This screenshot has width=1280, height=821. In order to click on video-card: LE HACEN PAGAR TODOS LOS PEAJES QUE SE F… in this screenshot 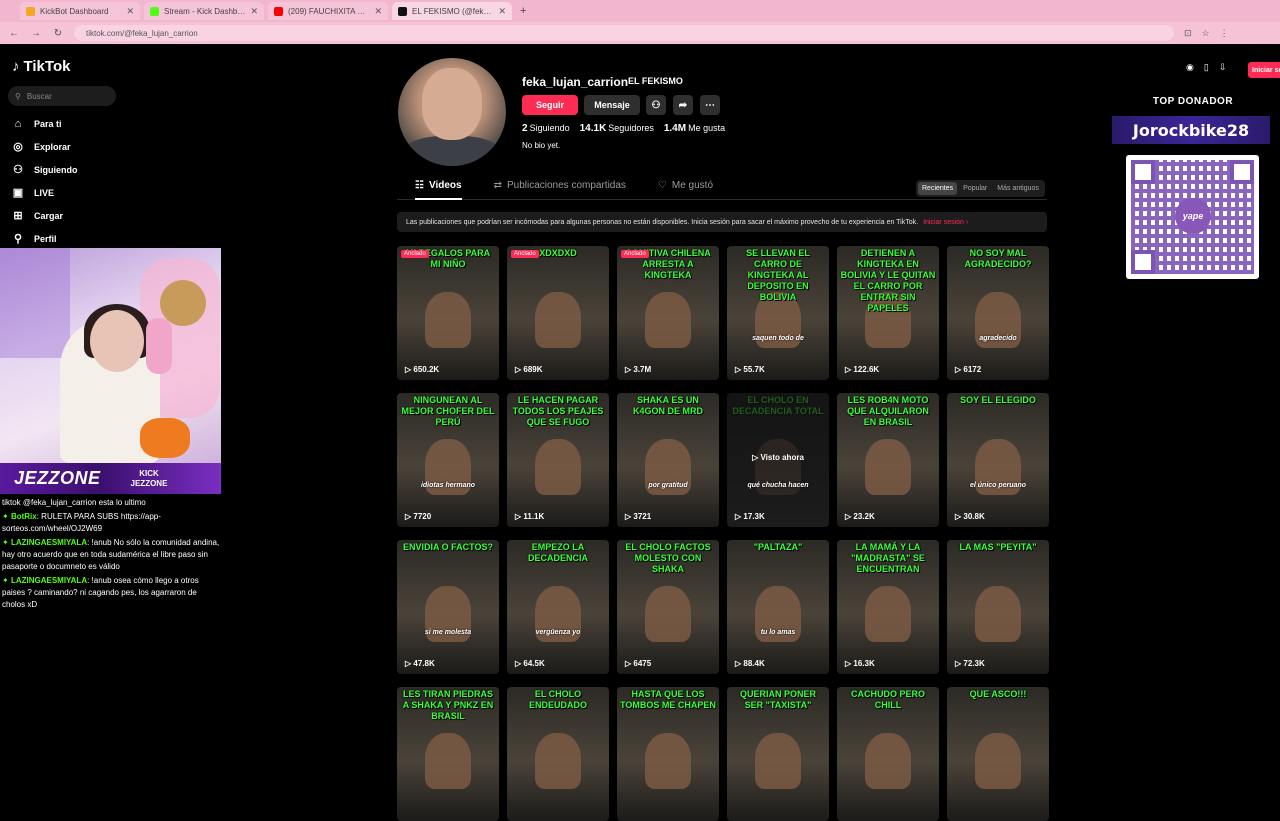, I will do `click(558, 460)`.